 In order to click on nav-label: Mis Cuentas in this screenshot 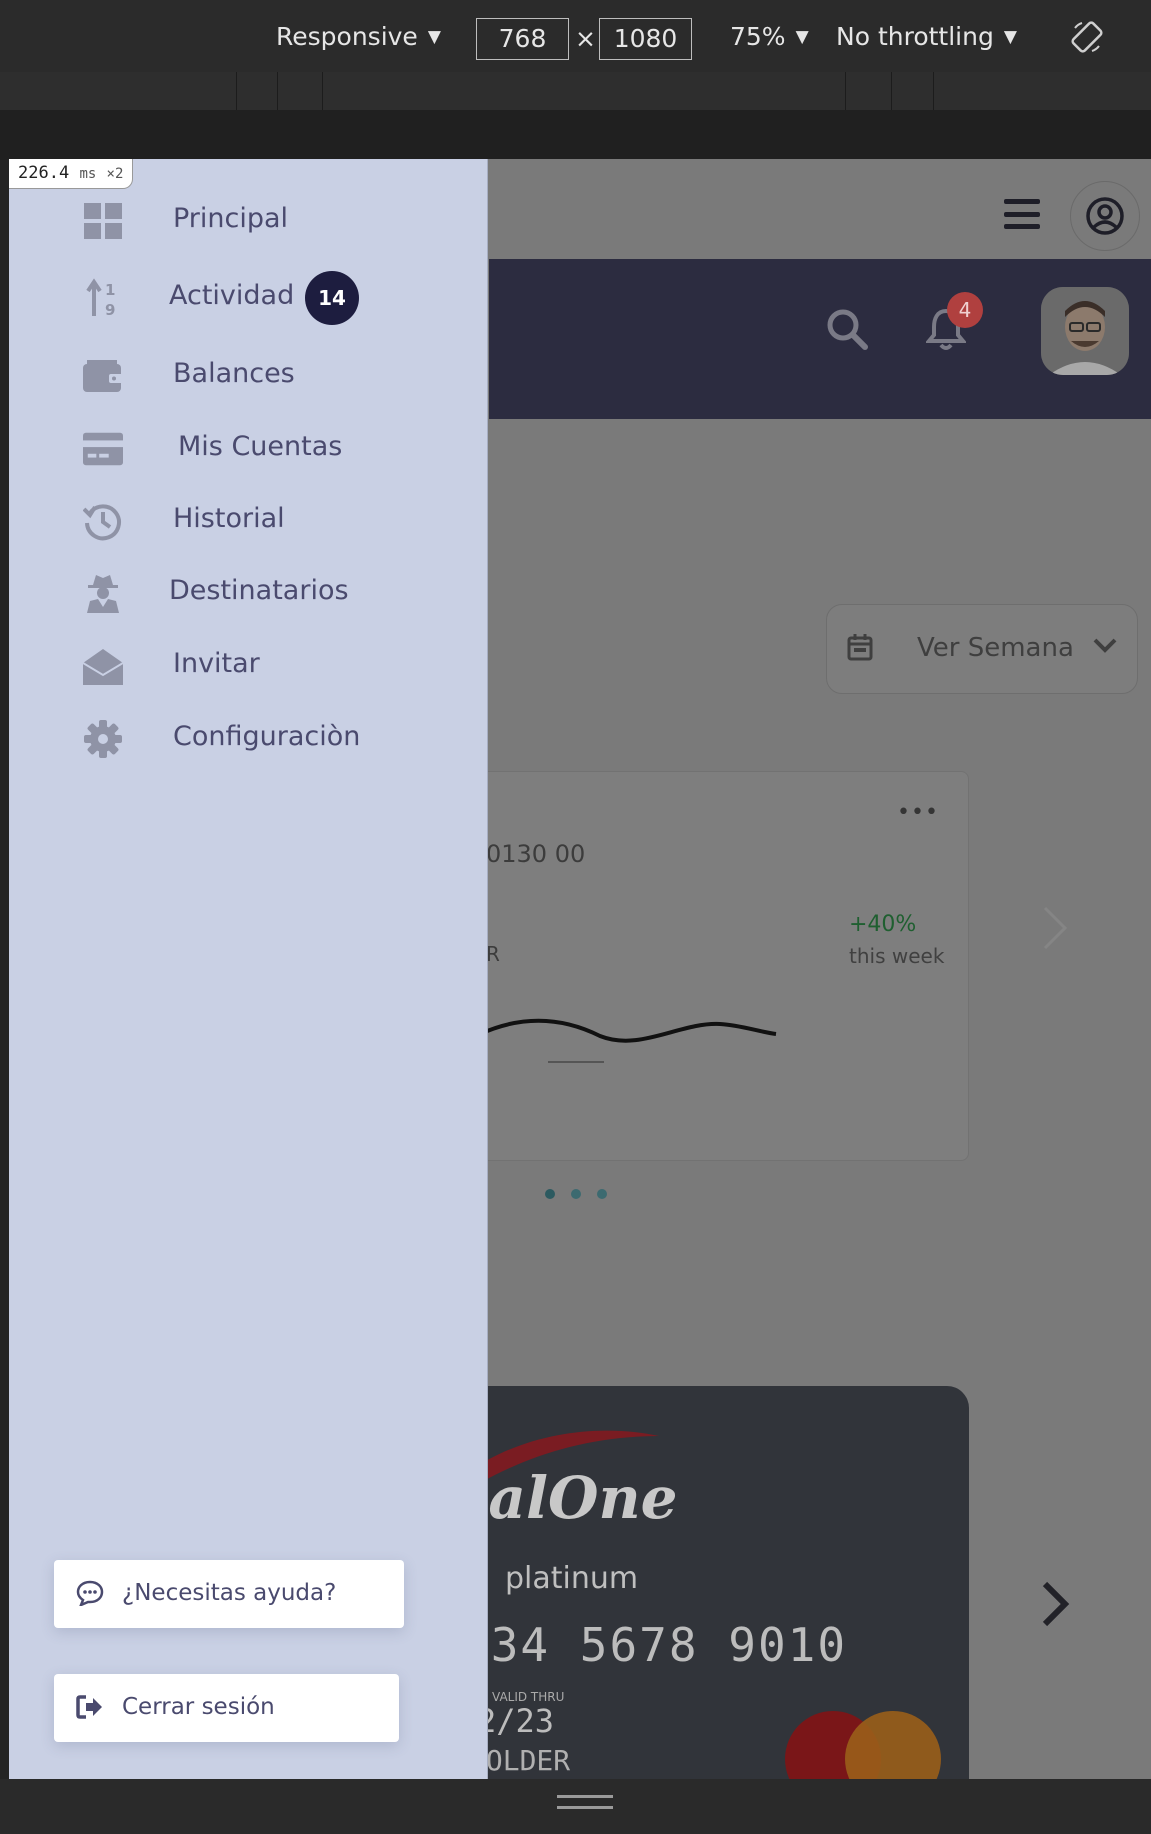, I will do `click(260, 446)`.